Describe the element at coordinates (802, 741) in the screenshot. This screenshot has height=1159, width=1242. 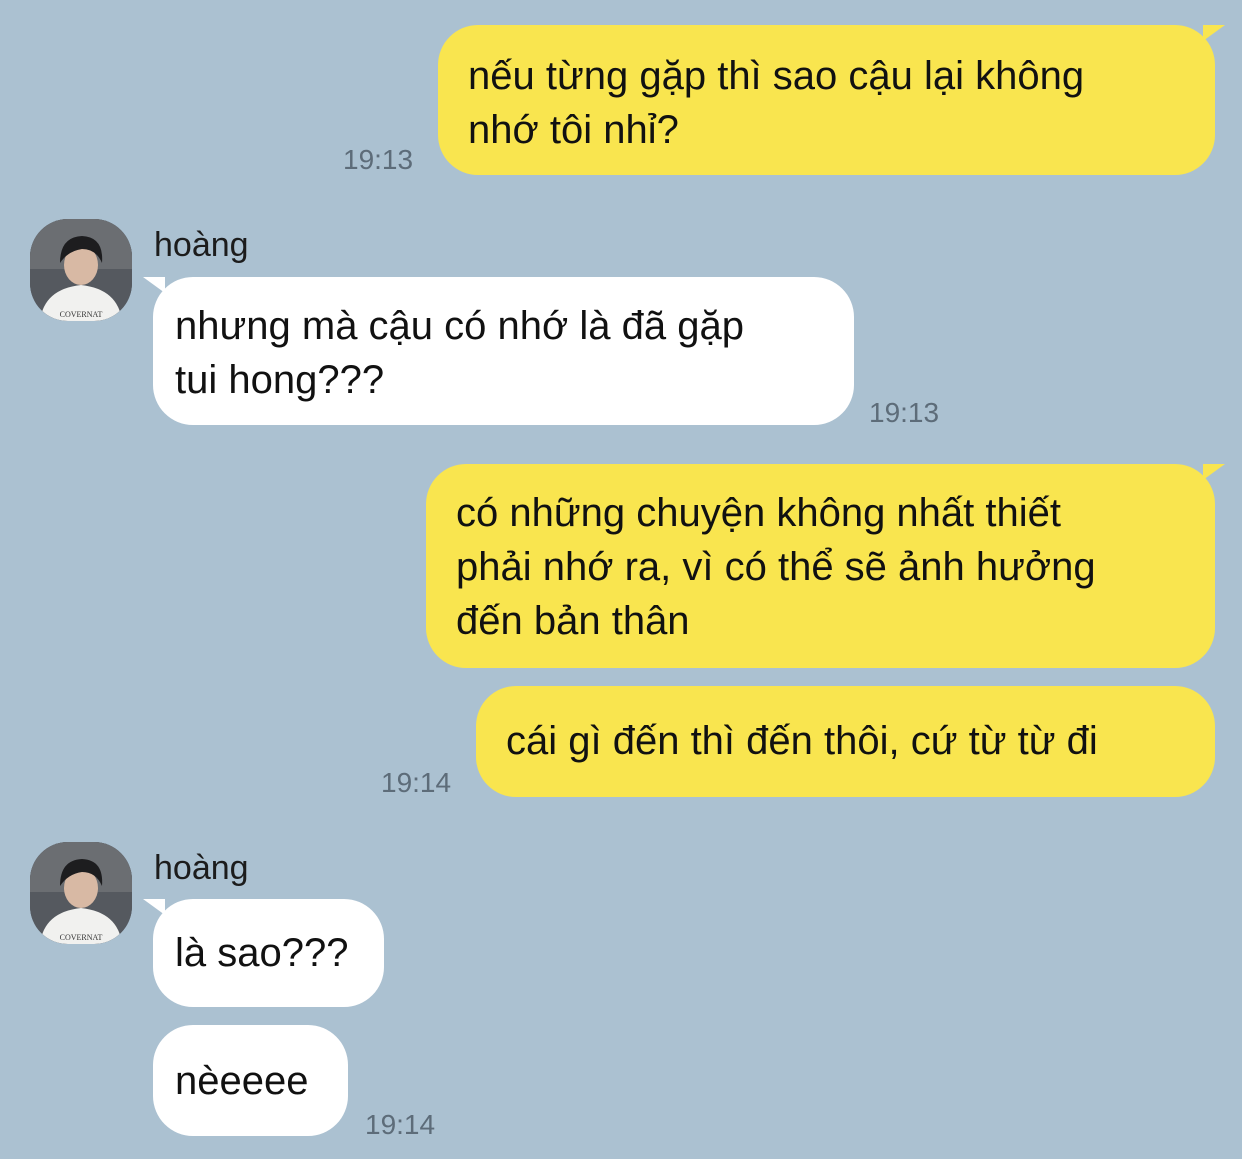
I see `message-text: cái gì đến thì đến thôi, cứ từ từ đi` at that location.